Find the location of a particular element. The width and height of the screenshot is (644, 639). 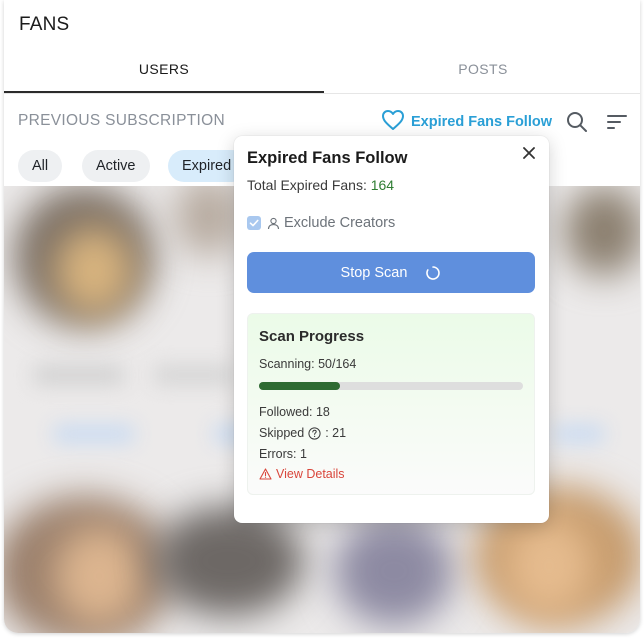

spinner-icon is located at coordinates (433, 273).